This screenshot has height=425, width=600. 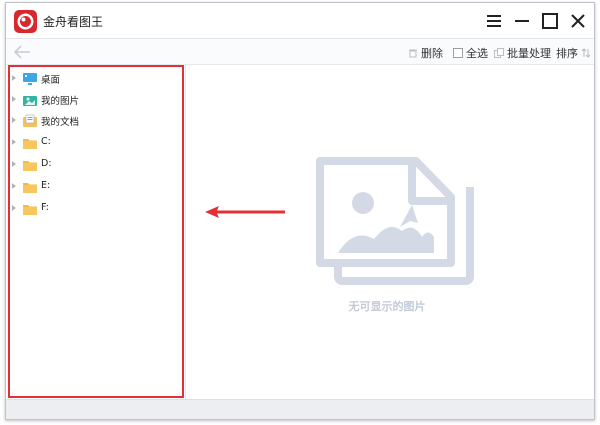 What do you see at coordinates (477, 53) in the screenshot?
I see `select-all-label: 全选` at bounding box center [477, 53].